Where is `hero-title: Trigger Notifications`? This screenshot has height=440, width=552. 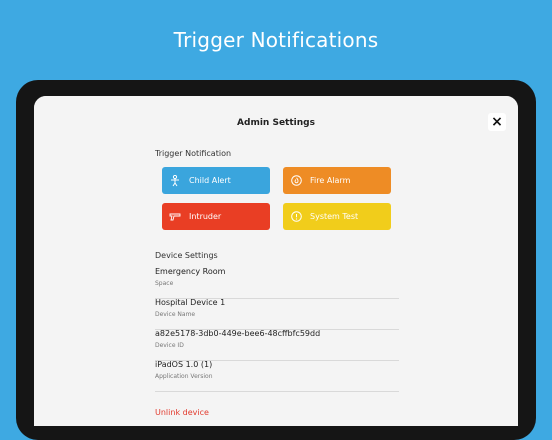 hero-title: Trigger Notifications is located at coordinates (276, 40).